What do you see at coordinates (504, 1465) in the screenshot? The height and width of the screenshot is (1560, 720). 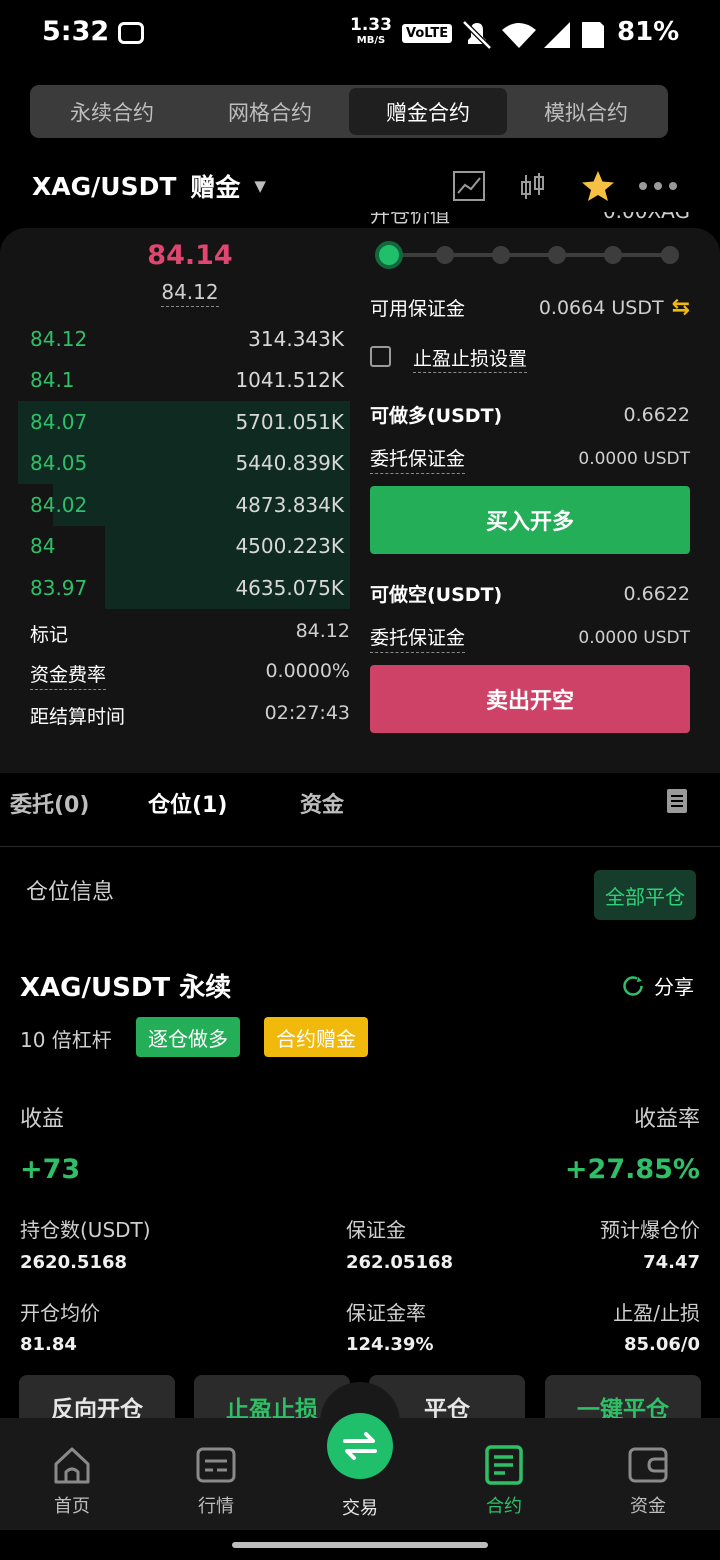 I see `contract-icon` at bounding box center [504, 1465].